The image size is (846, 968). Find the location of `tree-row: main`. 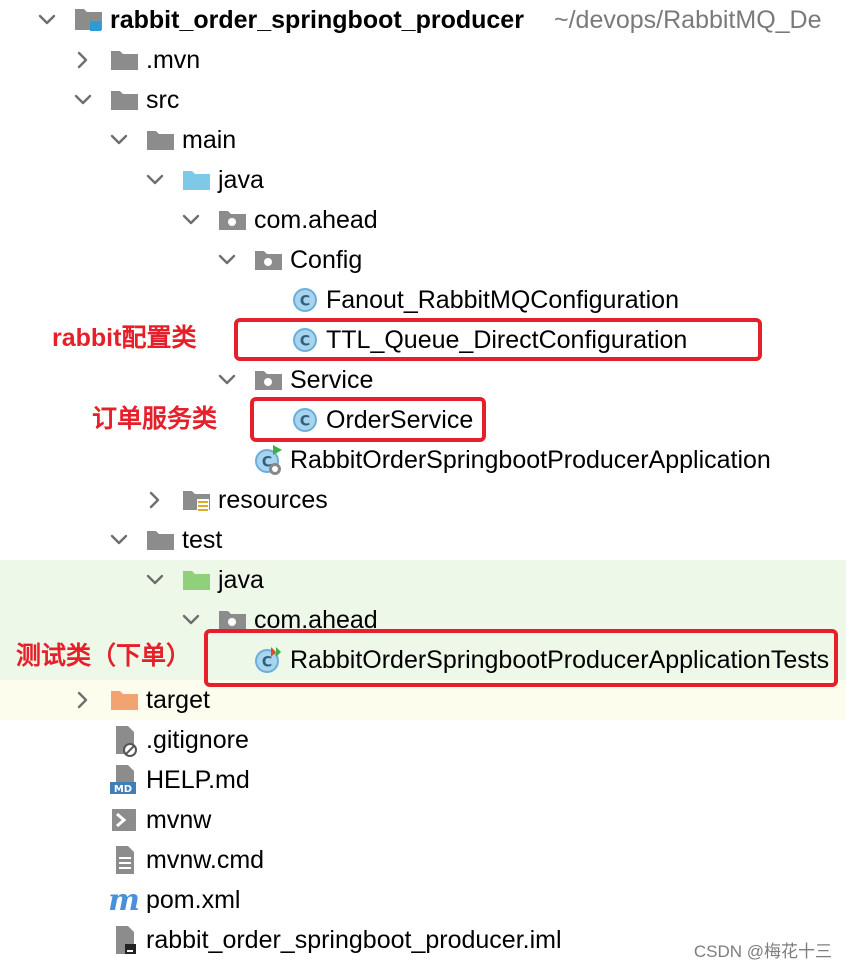

tree-row: main is located at coordinates (423, 140).